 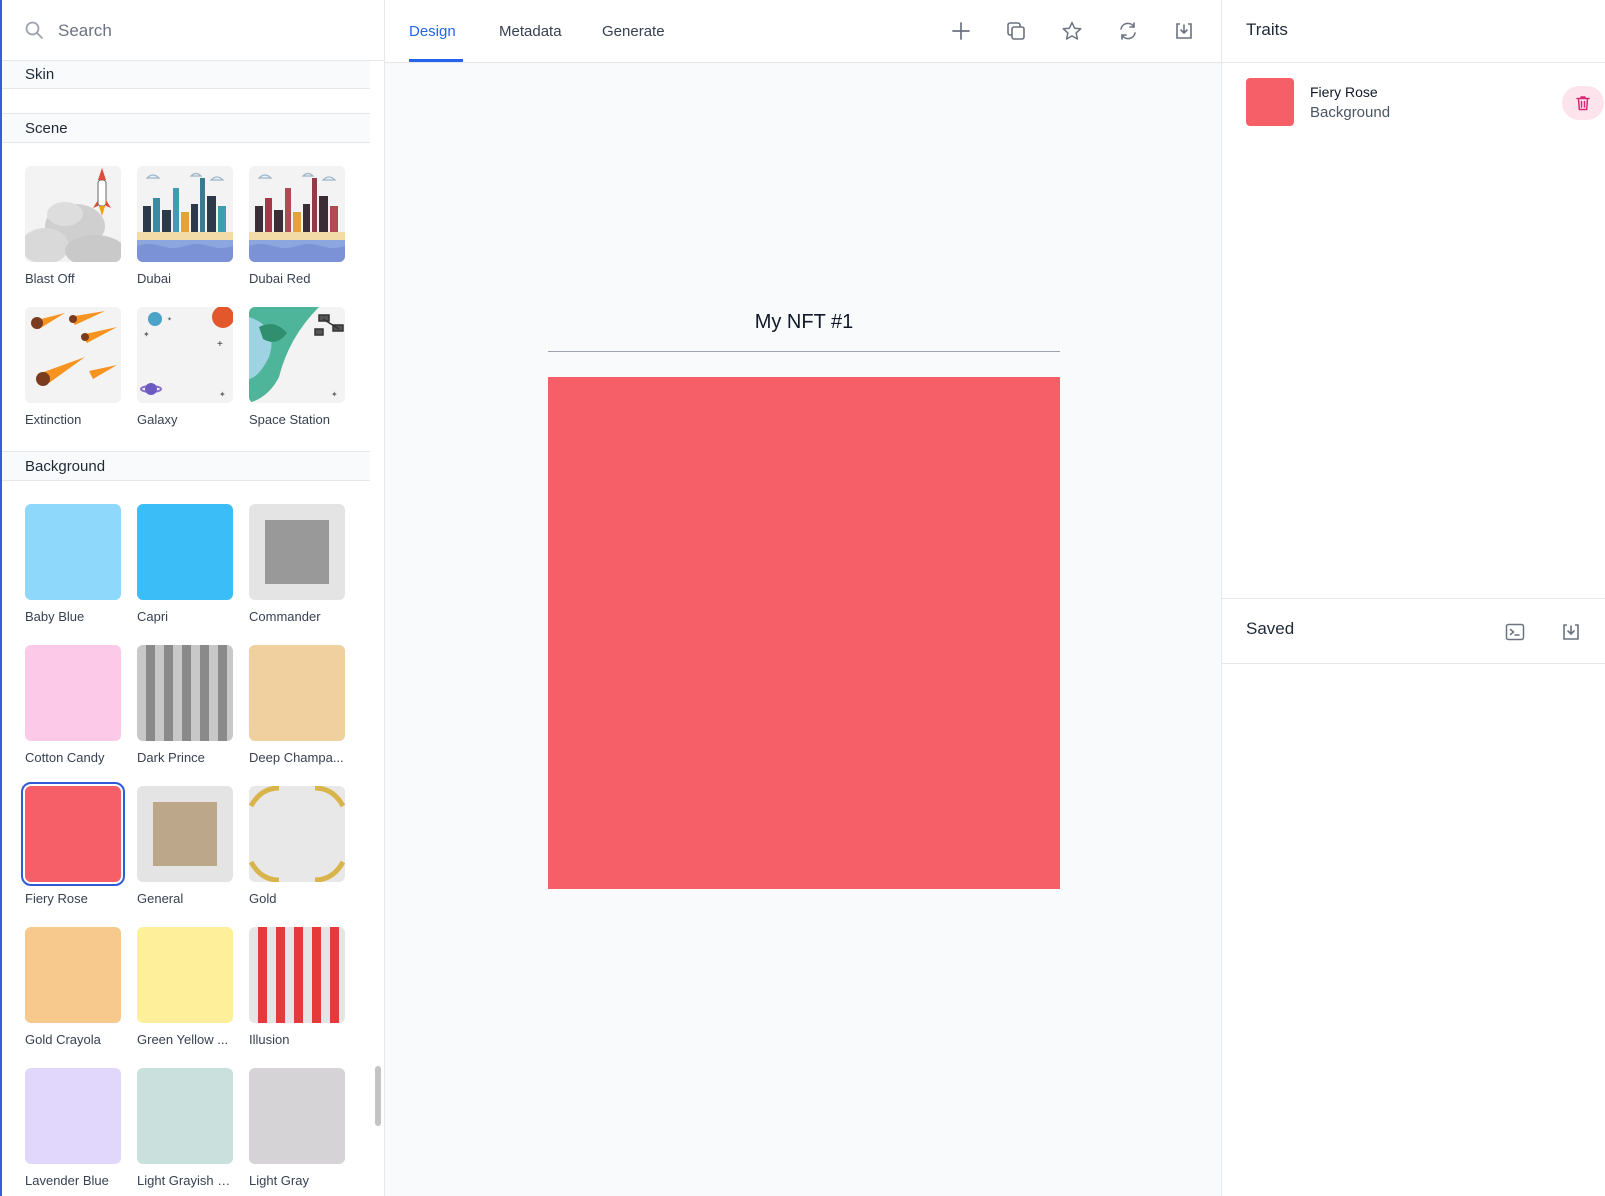 I want to click on scene-tile-extinction: Extinction, so click(x=73, y=377).